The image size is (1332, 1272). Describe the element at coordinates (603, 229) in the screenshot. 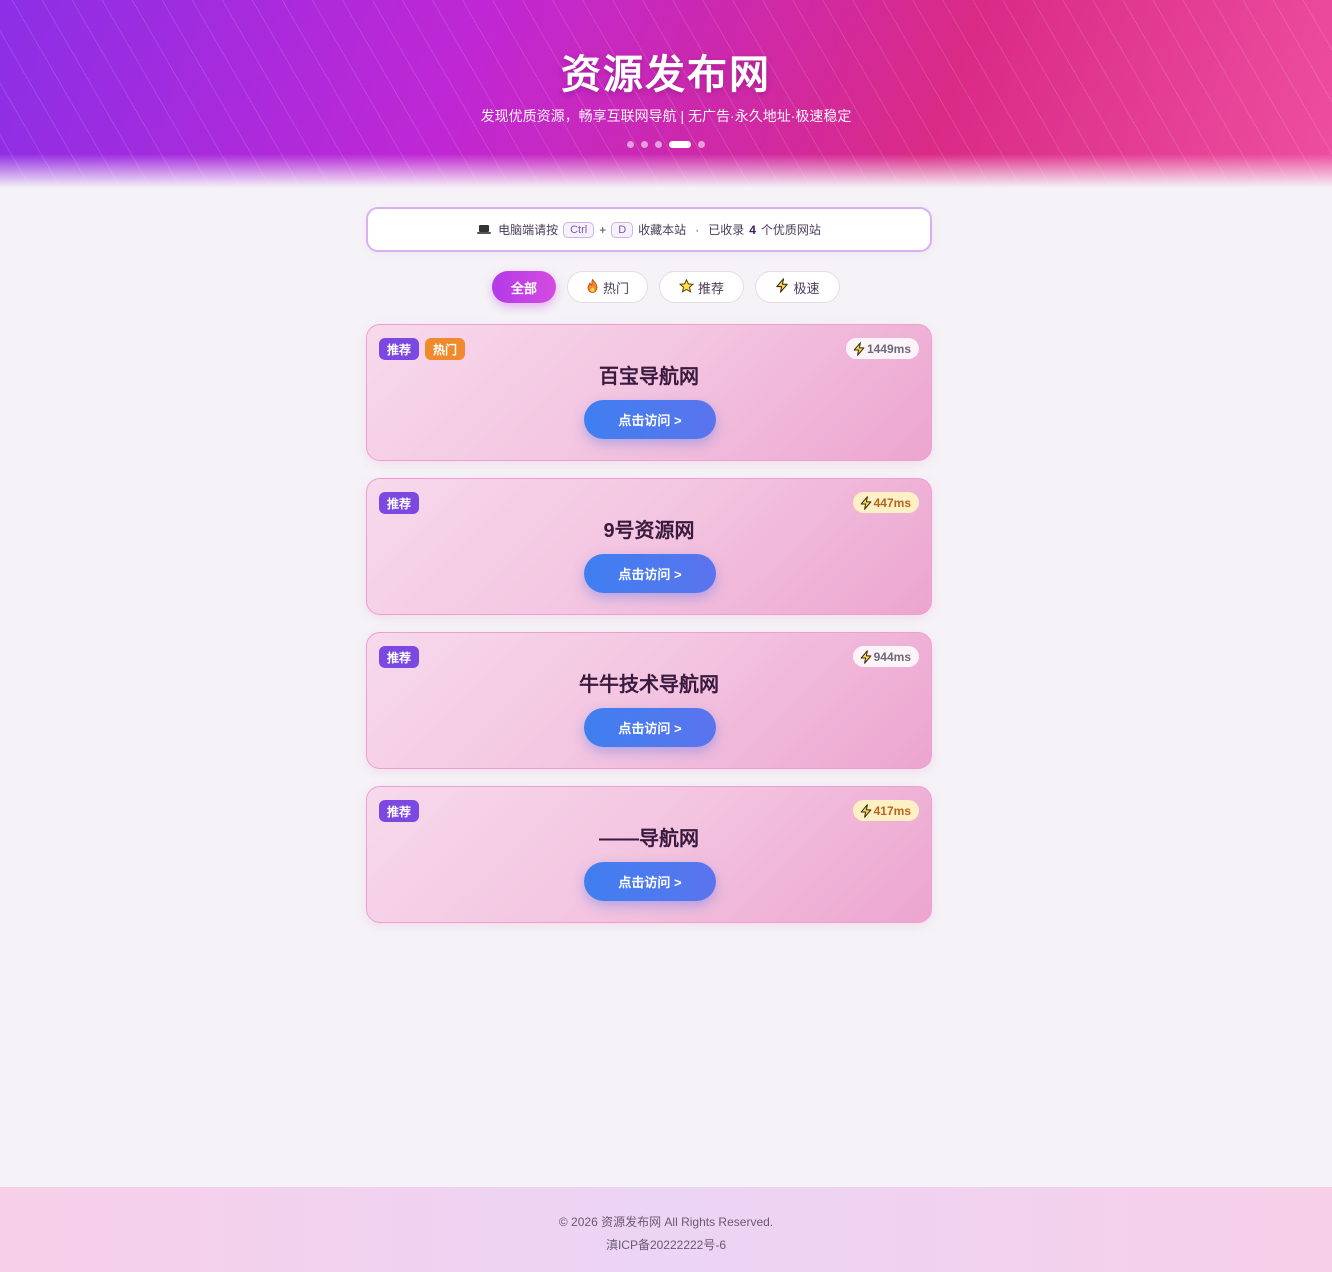

I see `plus-sign: +` at that location.